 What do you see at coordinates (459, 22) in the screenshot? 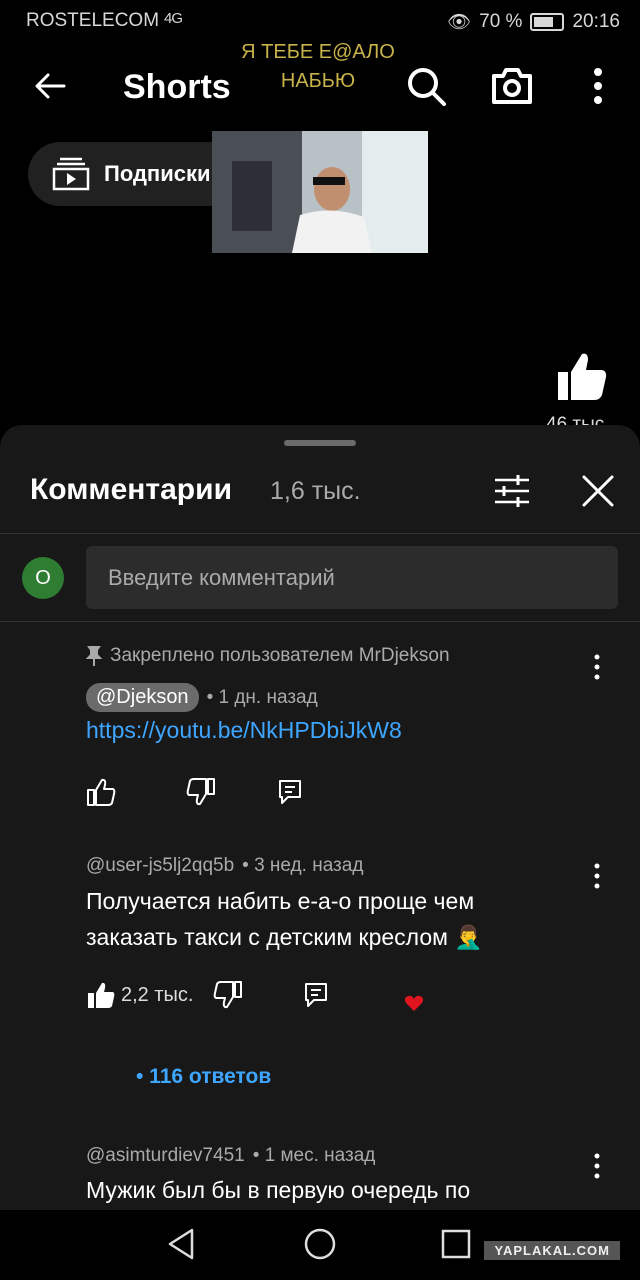
I see `eye-comfort-icon: 👁` at bounding box center [459, 22].